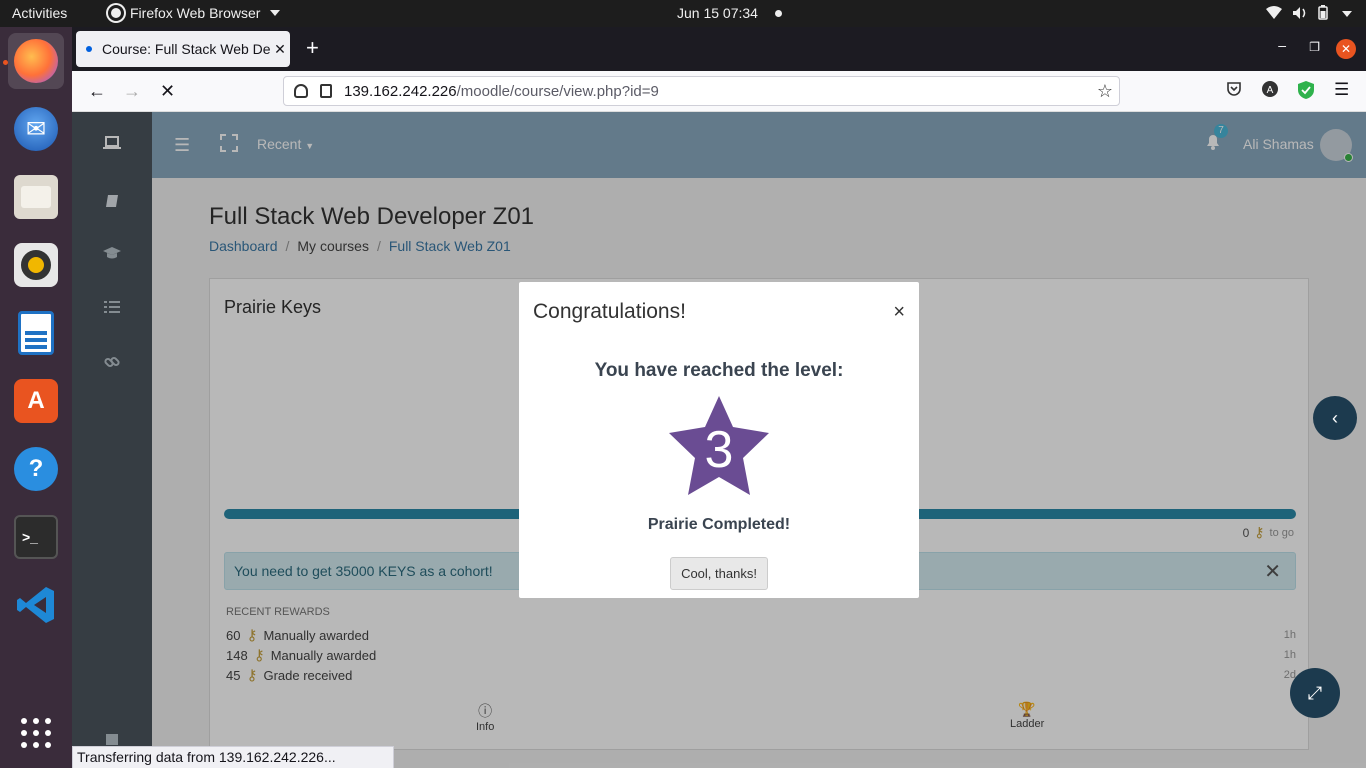 The image size is (1366, 768). Describe the element at coordinates (778, 13) in the screenshot. I see `notification-dot` at that location.